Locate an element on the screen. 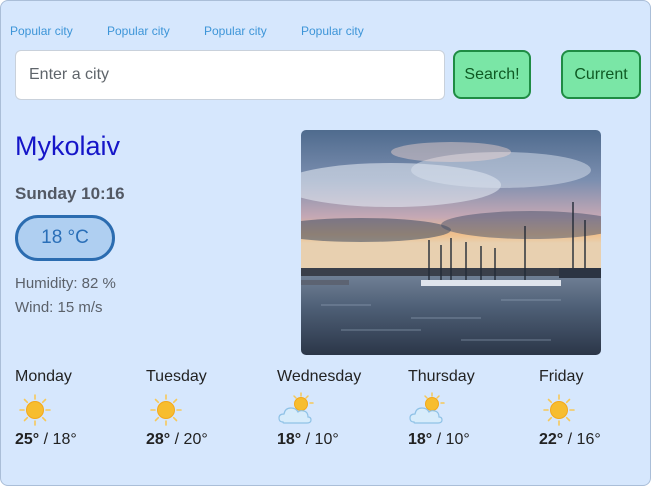 This screenshot has width=651, height=486. forecast-low: 16° is located at coordinates (588, 439).